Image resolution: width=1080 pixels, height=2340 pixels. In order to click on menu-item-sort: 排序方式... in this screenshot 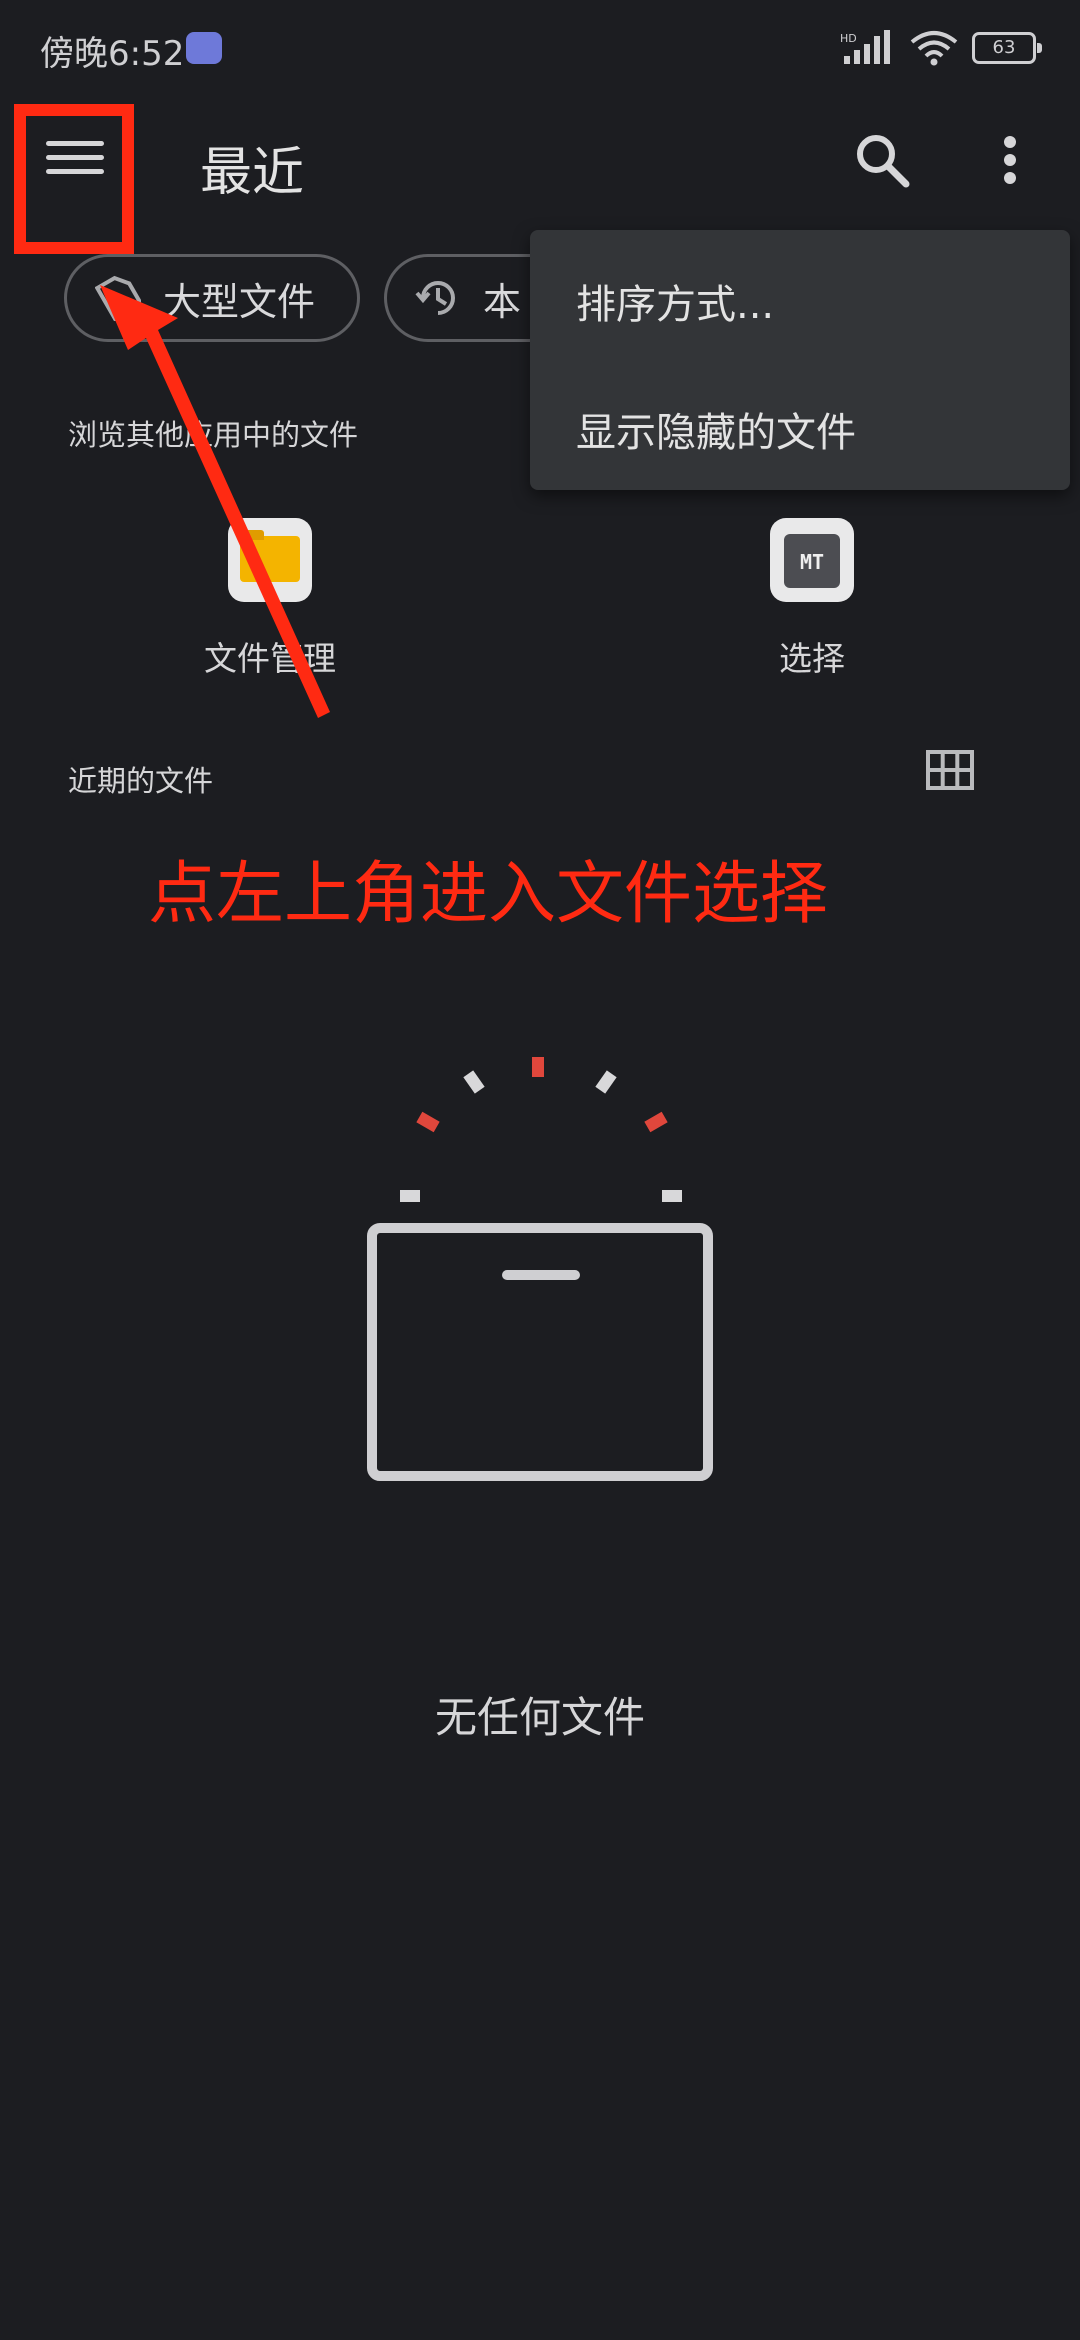, I will do `click(675, 301)`.